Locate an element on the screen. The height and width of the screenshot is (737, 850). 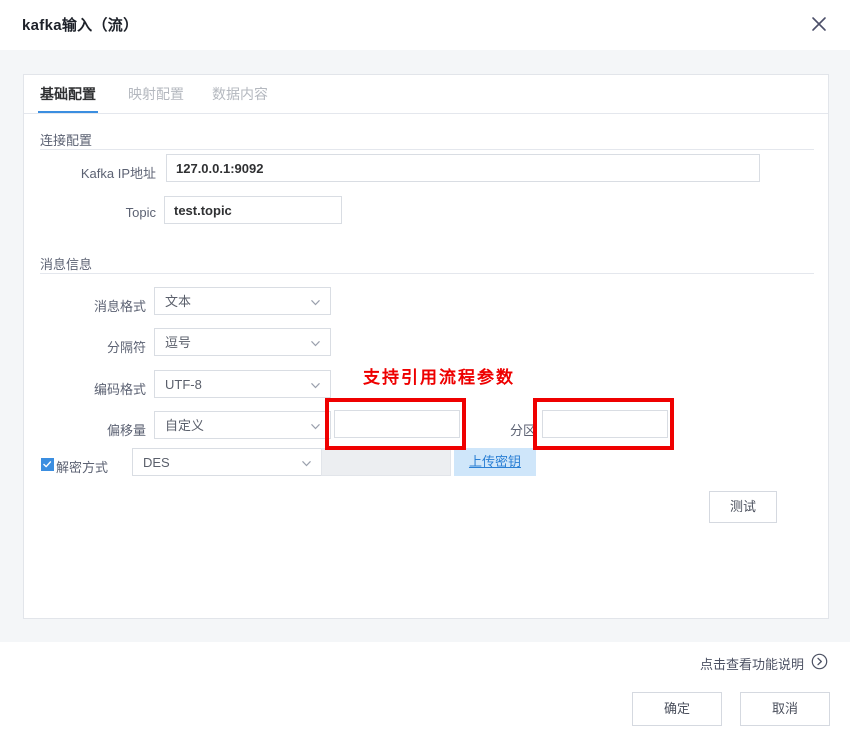
decrypt-checkbox is located at coordinates (47, 464).